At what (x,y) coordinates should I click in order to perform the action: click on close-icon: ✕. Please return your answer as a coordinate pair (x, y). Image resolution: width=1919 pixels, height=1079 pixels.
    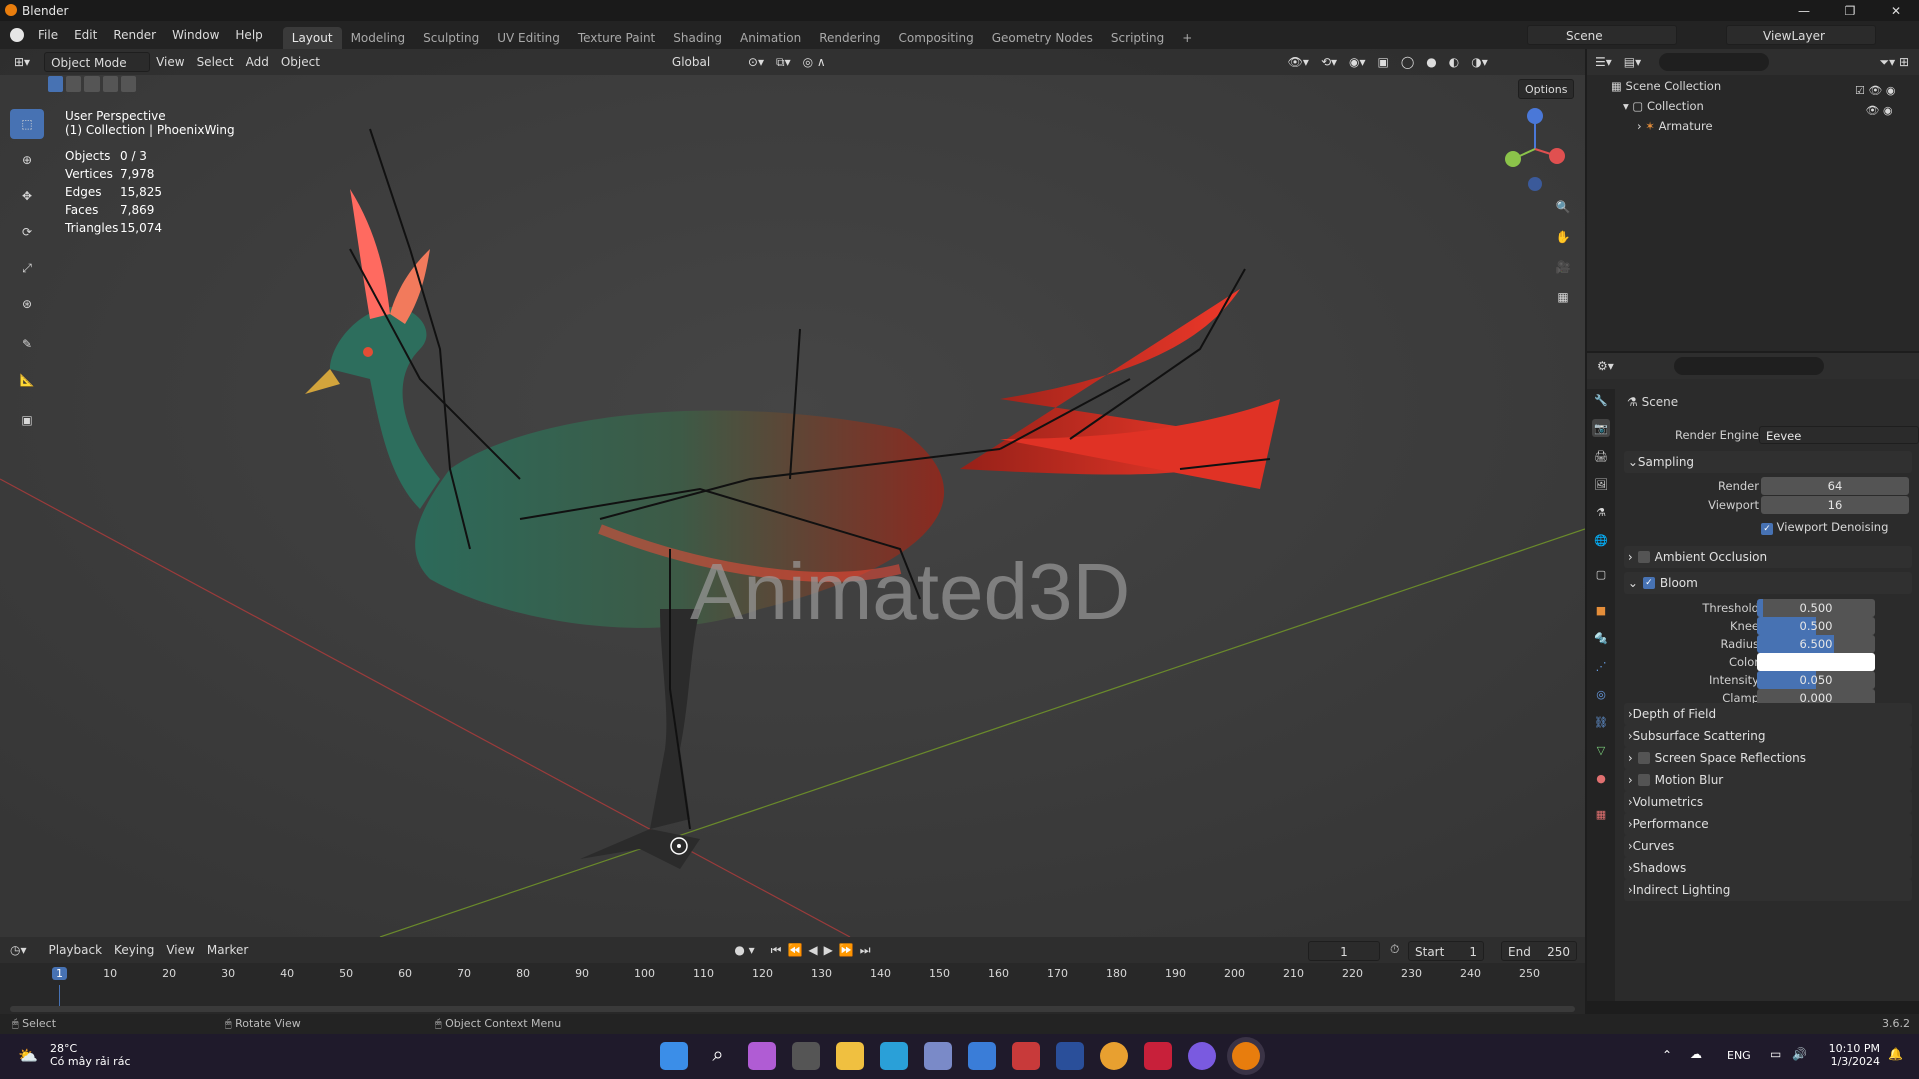
    Looking at the image, I should click on (1896, 10).